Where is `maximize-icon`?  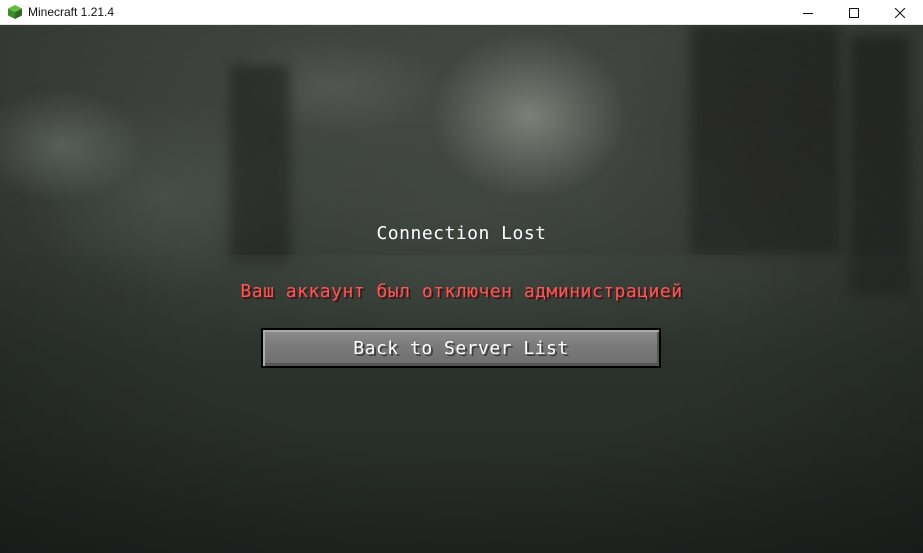
maximize-icon is located at coordinates (854, 12).